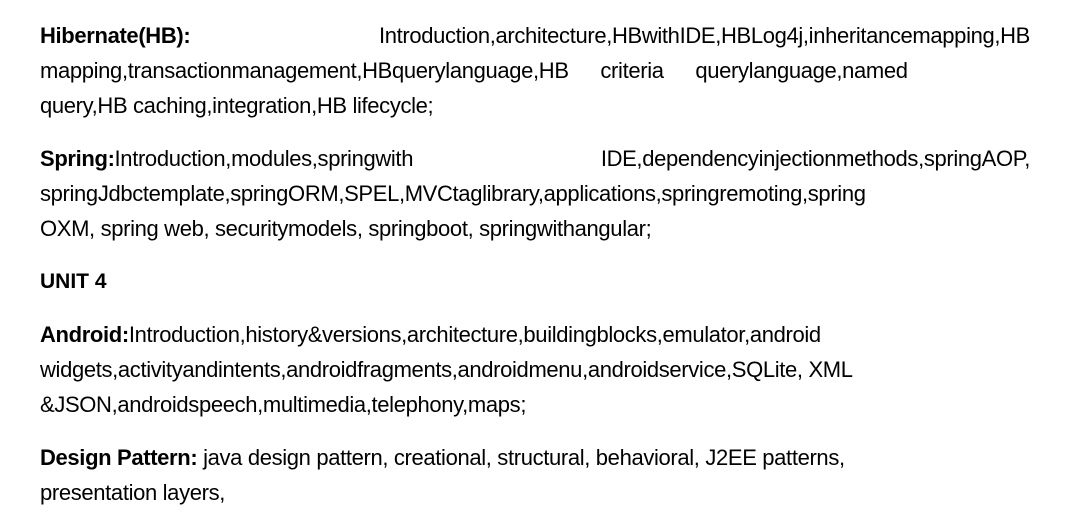 This screenshot has height=516, width=1092. I want to click on unit-heading: UNIT 4, so click(73, 281).